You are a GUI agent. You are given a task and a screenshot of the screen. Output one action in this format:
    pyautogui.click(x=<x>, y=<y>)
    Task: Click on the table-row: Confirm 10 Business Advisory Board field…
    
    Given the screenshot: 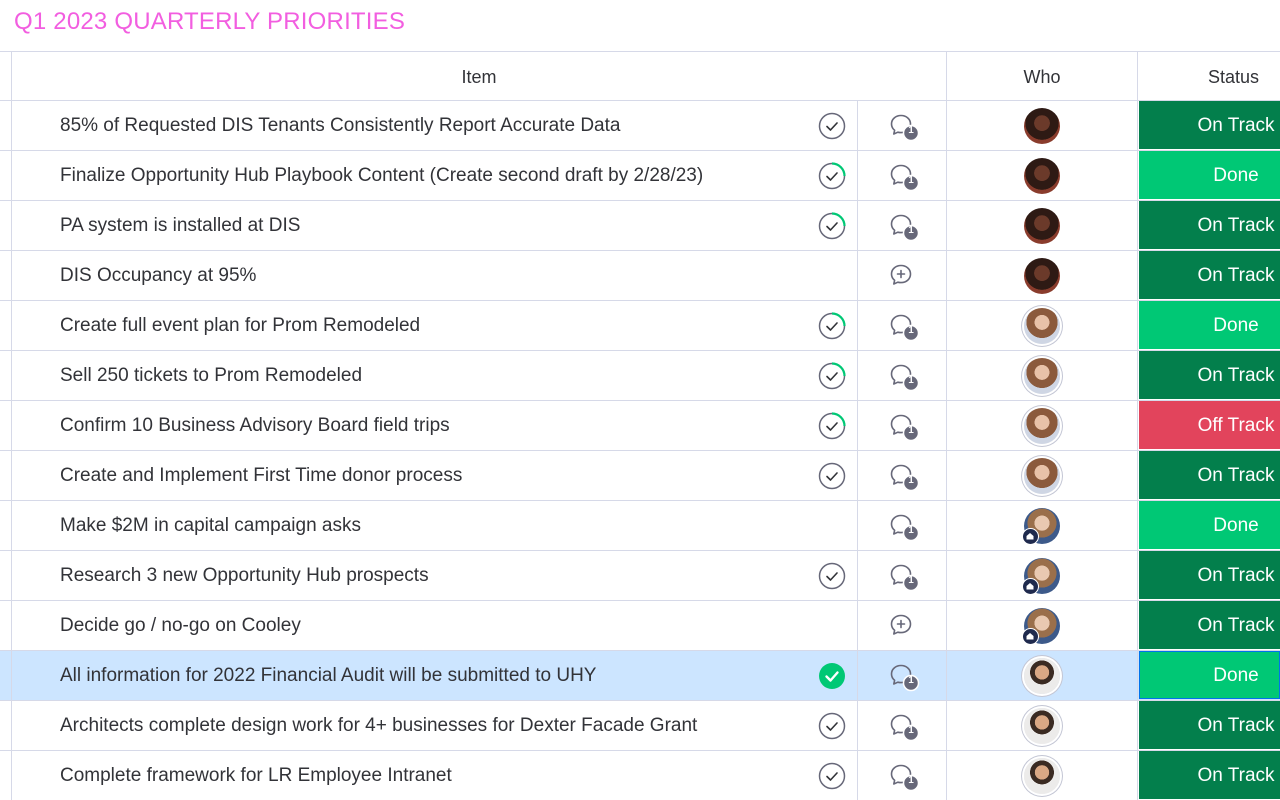 What is the action you would take?
    pyautogui.click(x=640, y=426)
    